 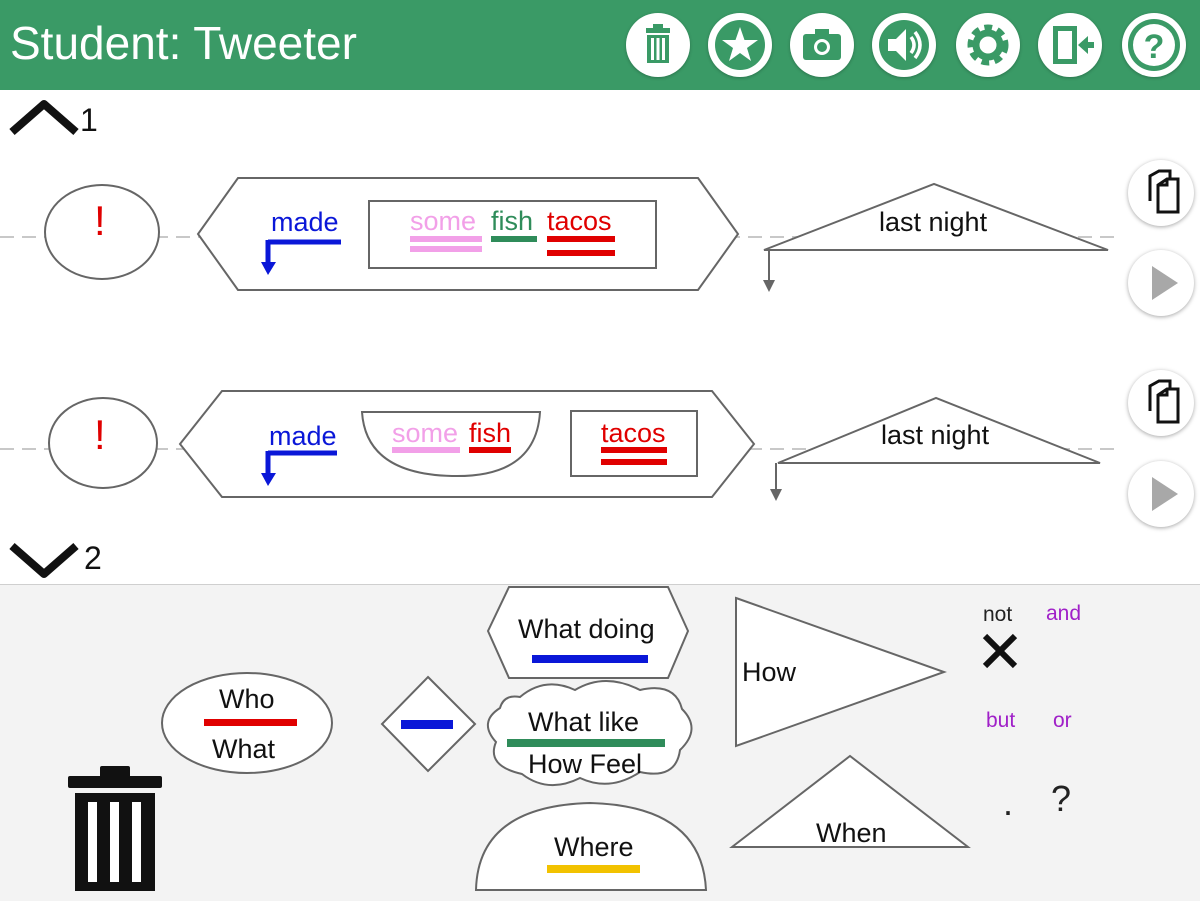 I want to click on sentence-2-mark: !, so click(x=100, y=435).